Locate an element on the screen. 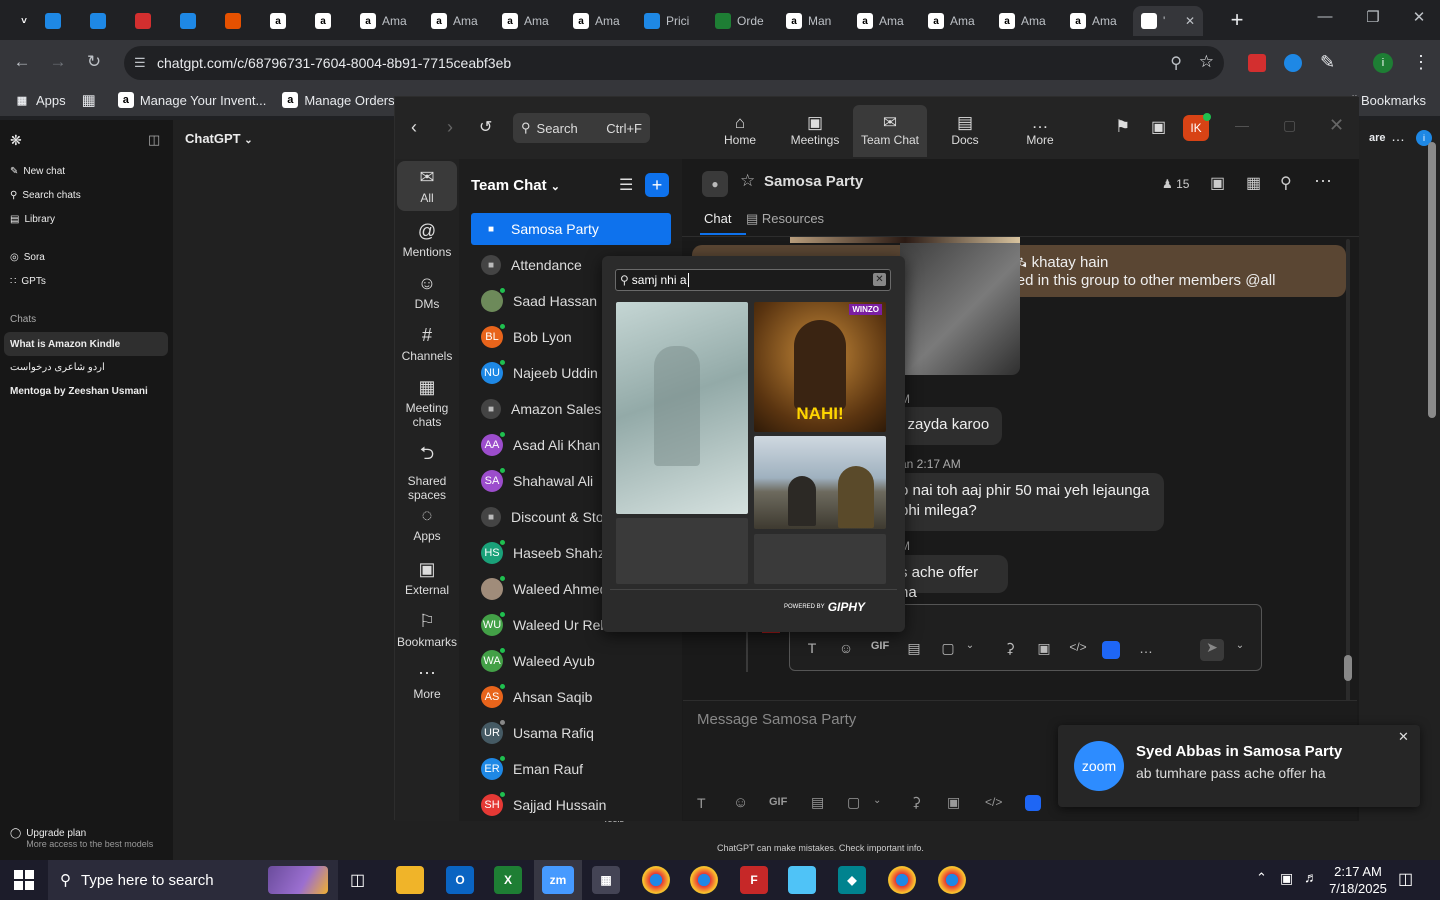  search-chats-link: ⚲ Search chats is located at coordinates (45, 195).